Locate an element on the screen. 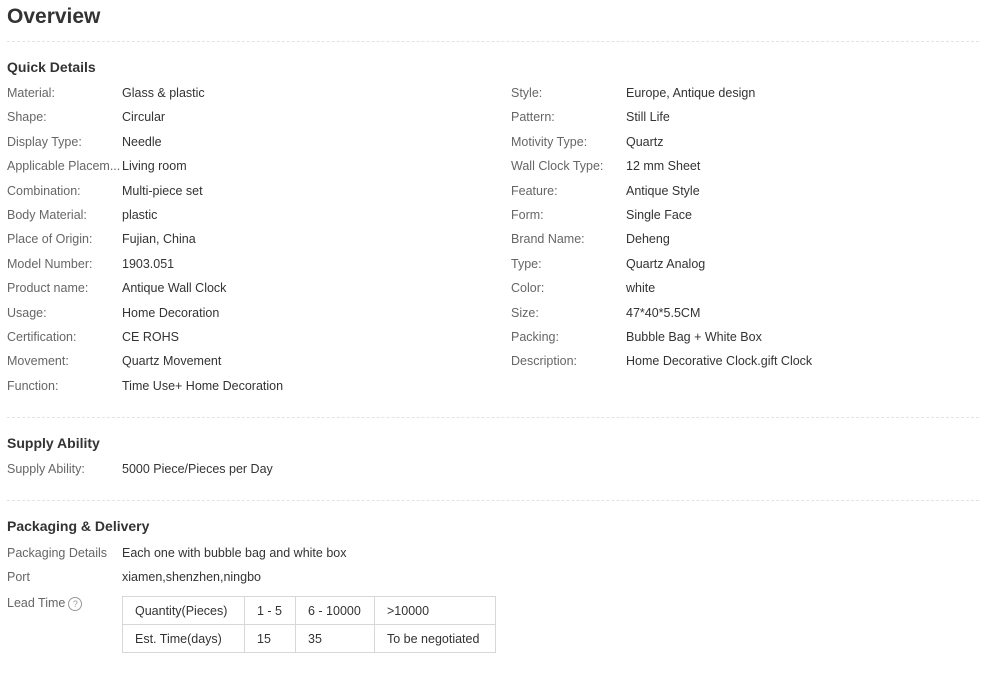 Image resolution: width=985 pixels, height=673 pixels. detail-value: Glass & plastic is located at coordinates (163, 93).